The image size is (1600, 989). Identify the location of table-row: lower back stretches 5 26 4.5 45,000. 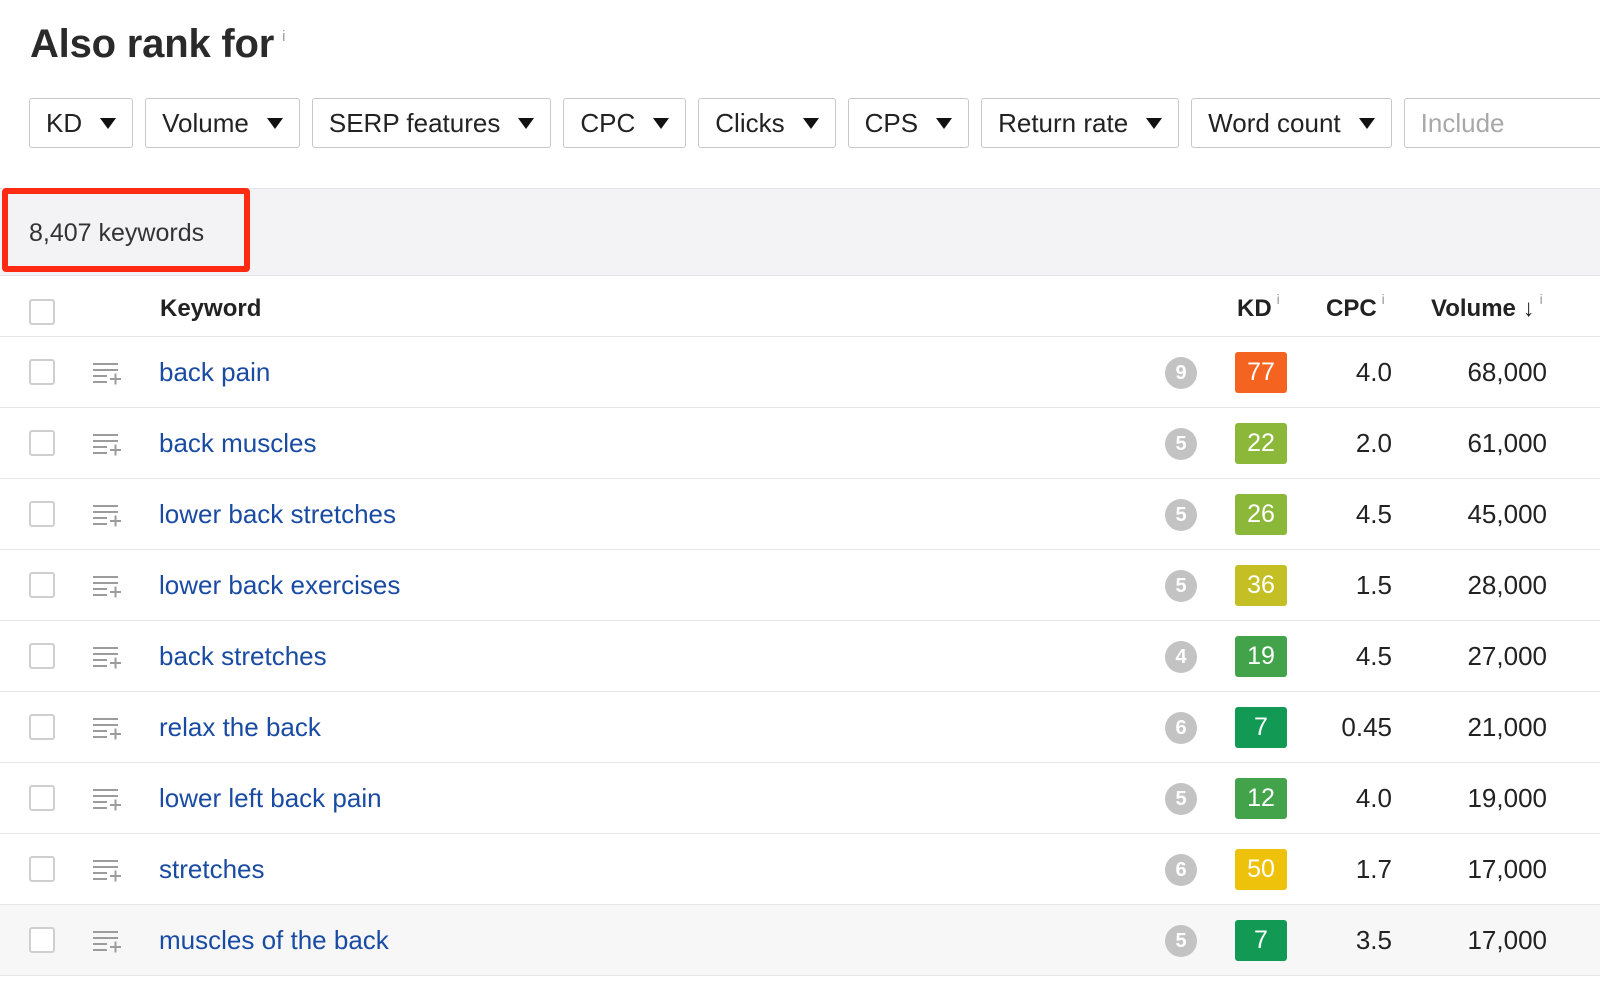
(800, 514).